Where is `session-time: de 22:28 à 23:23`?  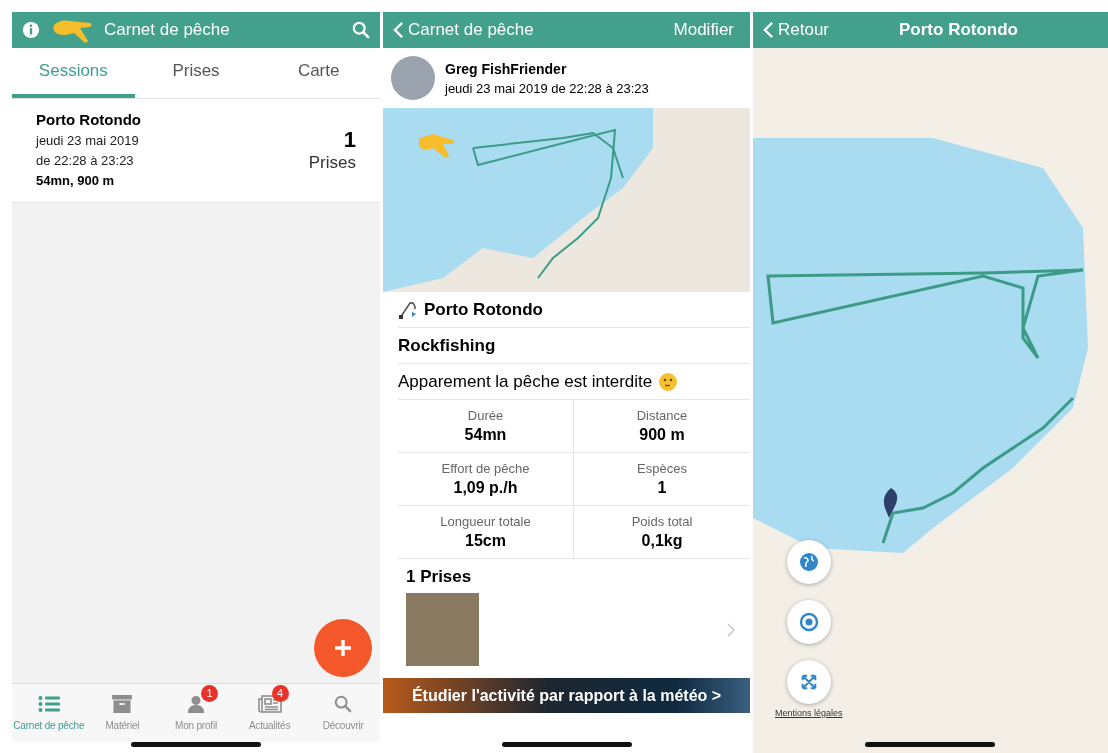 session-time: de 22:28 à 23:23 is located at coordinates (85, 160).